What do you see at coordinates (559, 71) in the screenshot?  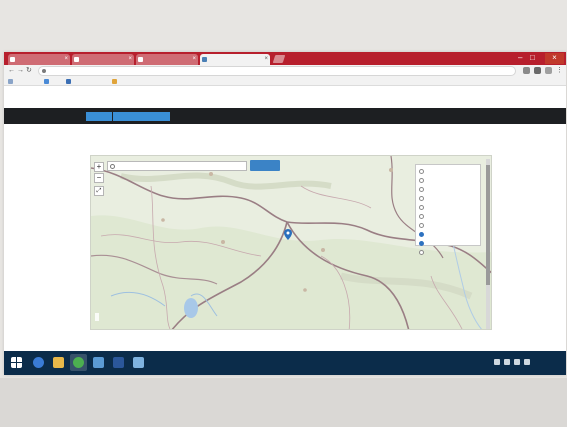 I see `menu-icon: ⋮` at bounding box center [559, 71].